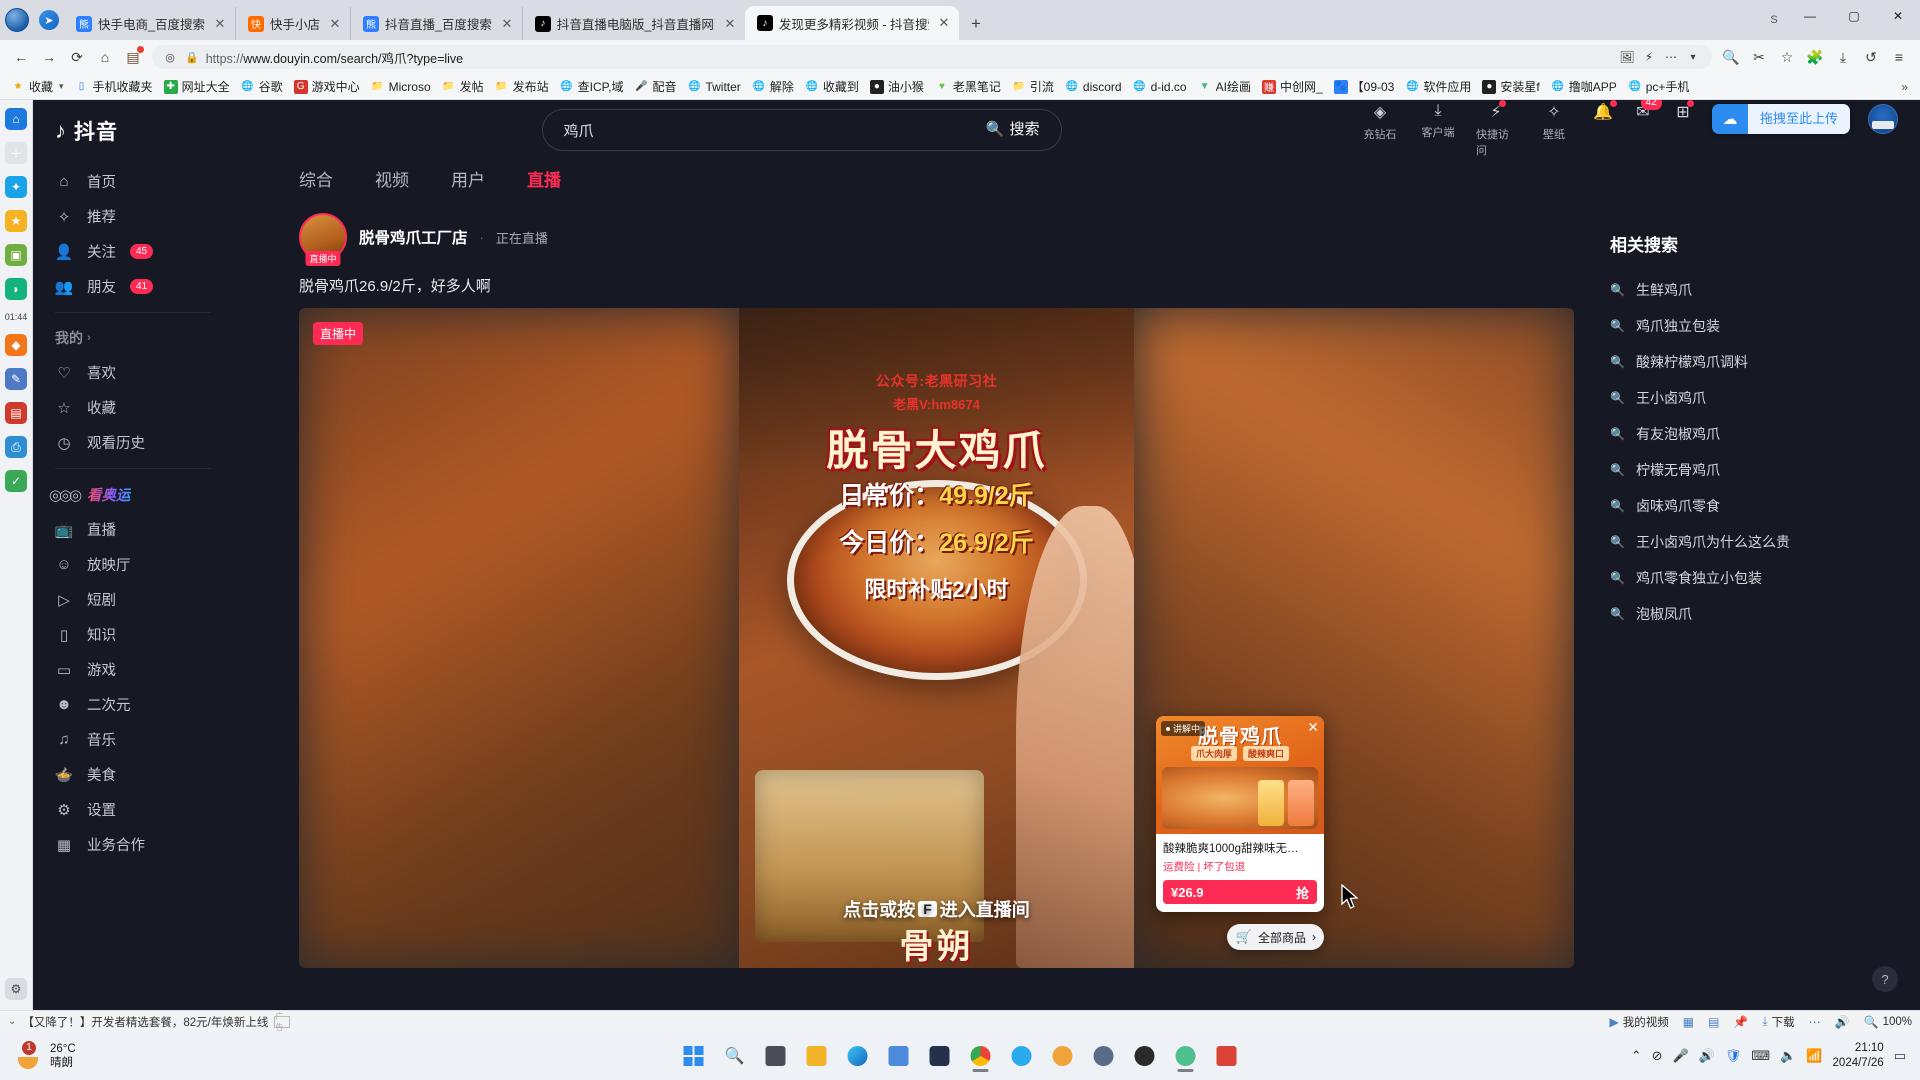 This screenshot has height=1080, width=1920. Describe the element at coordinates (899, 1056) in the screenshot. I see `calculator-app` at that location.